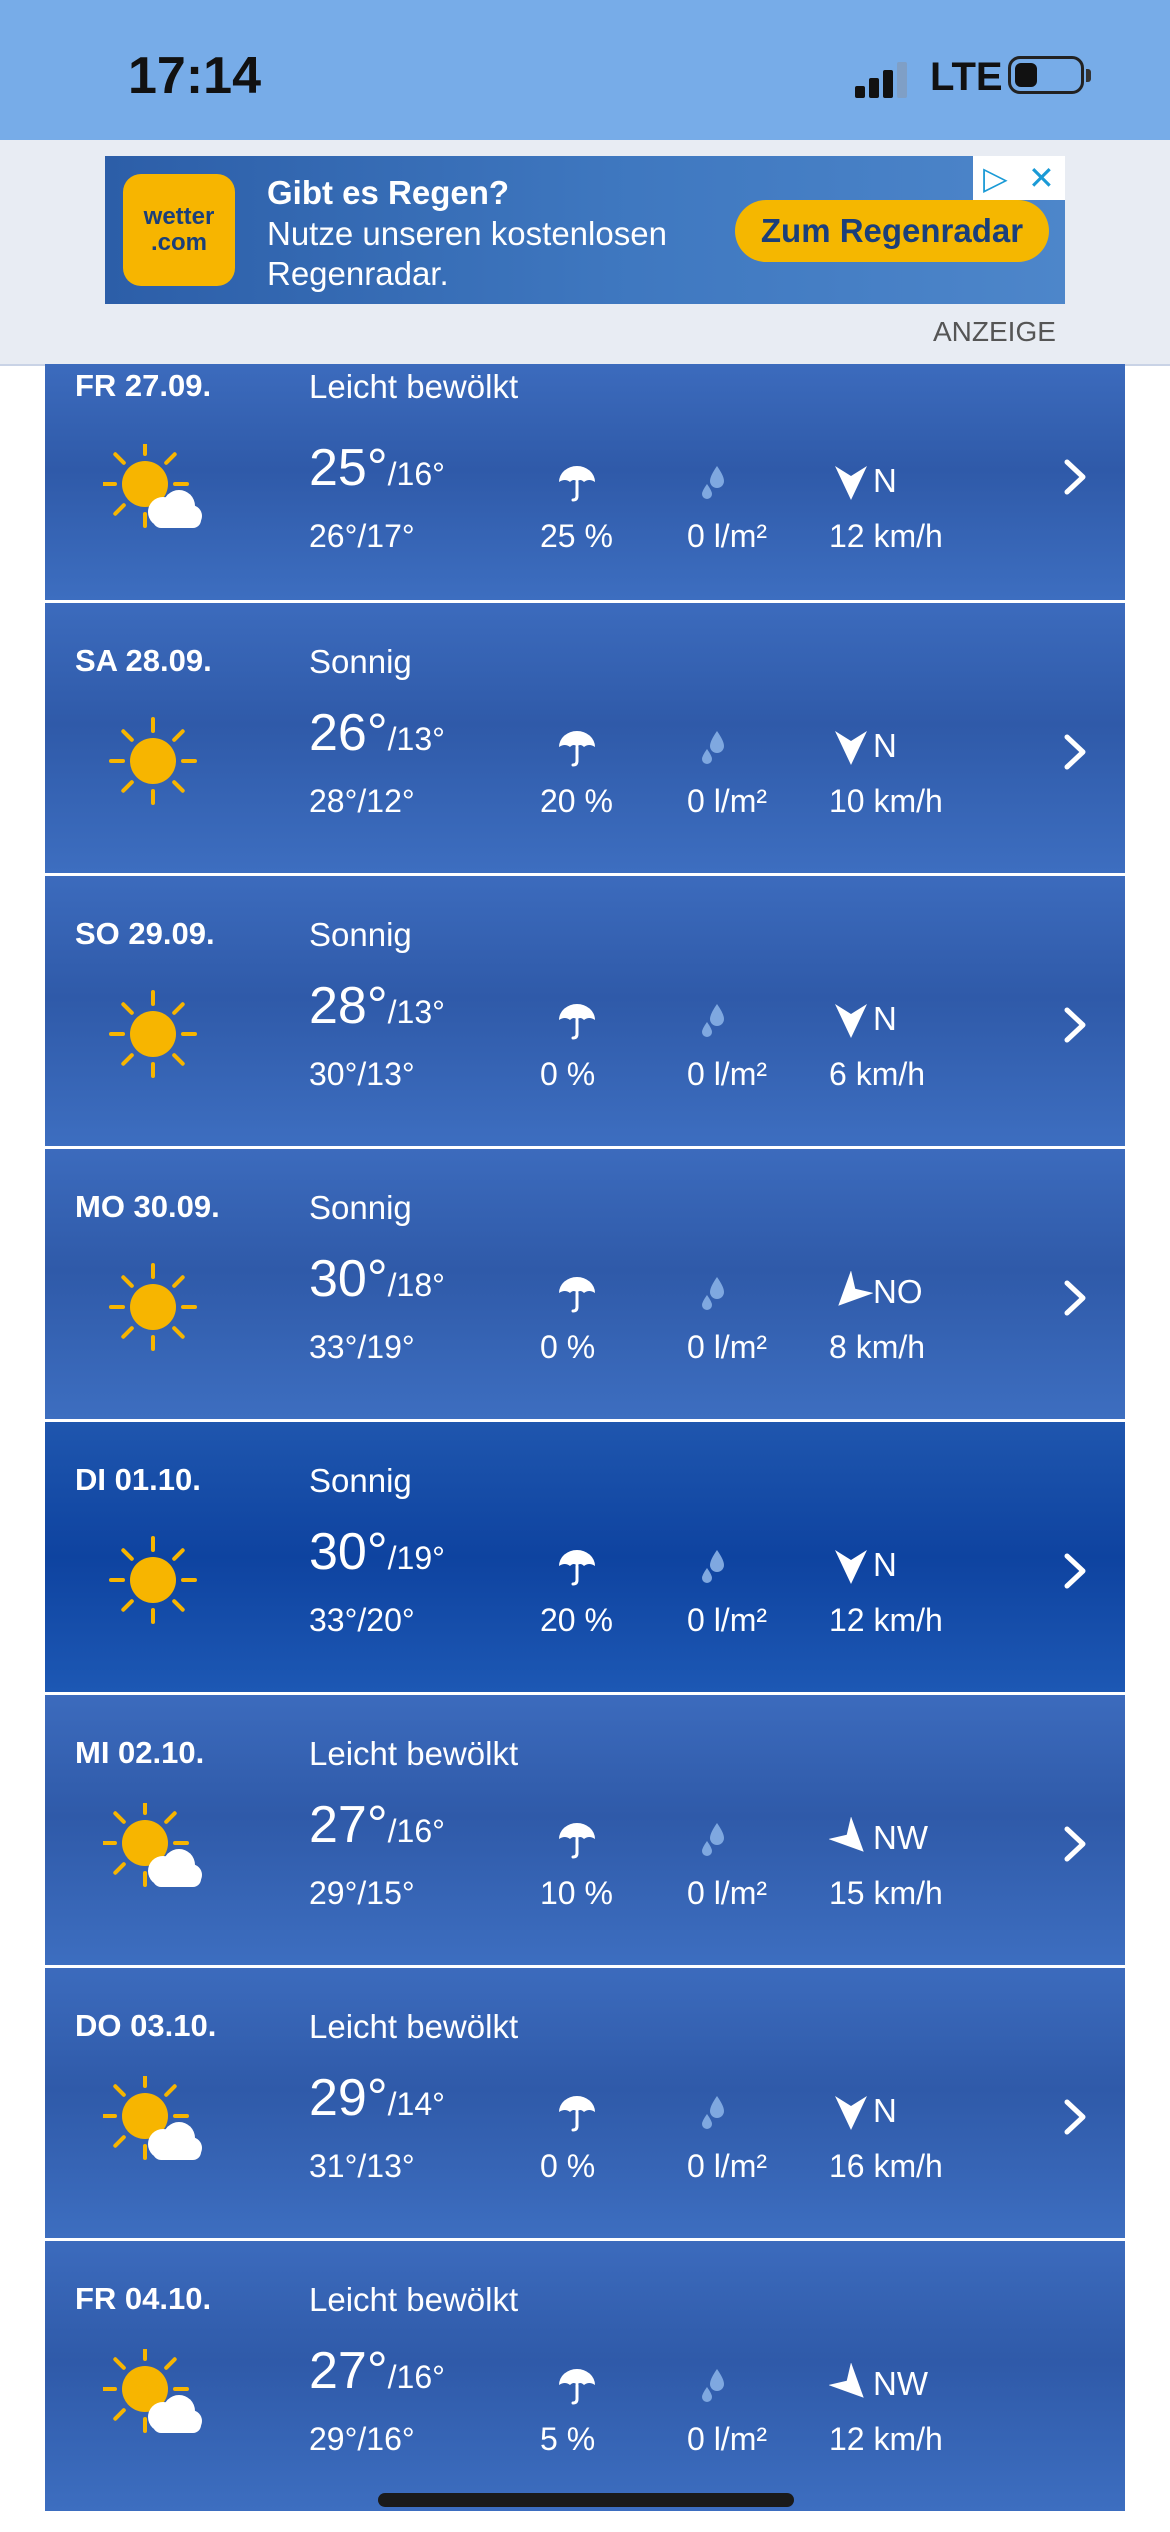 This screenshot has height=2532, width=1170. Describe the element at coordinates (362, 2166) in the screenshot. I see `feels-like-temps: 31°/13°` at that location.